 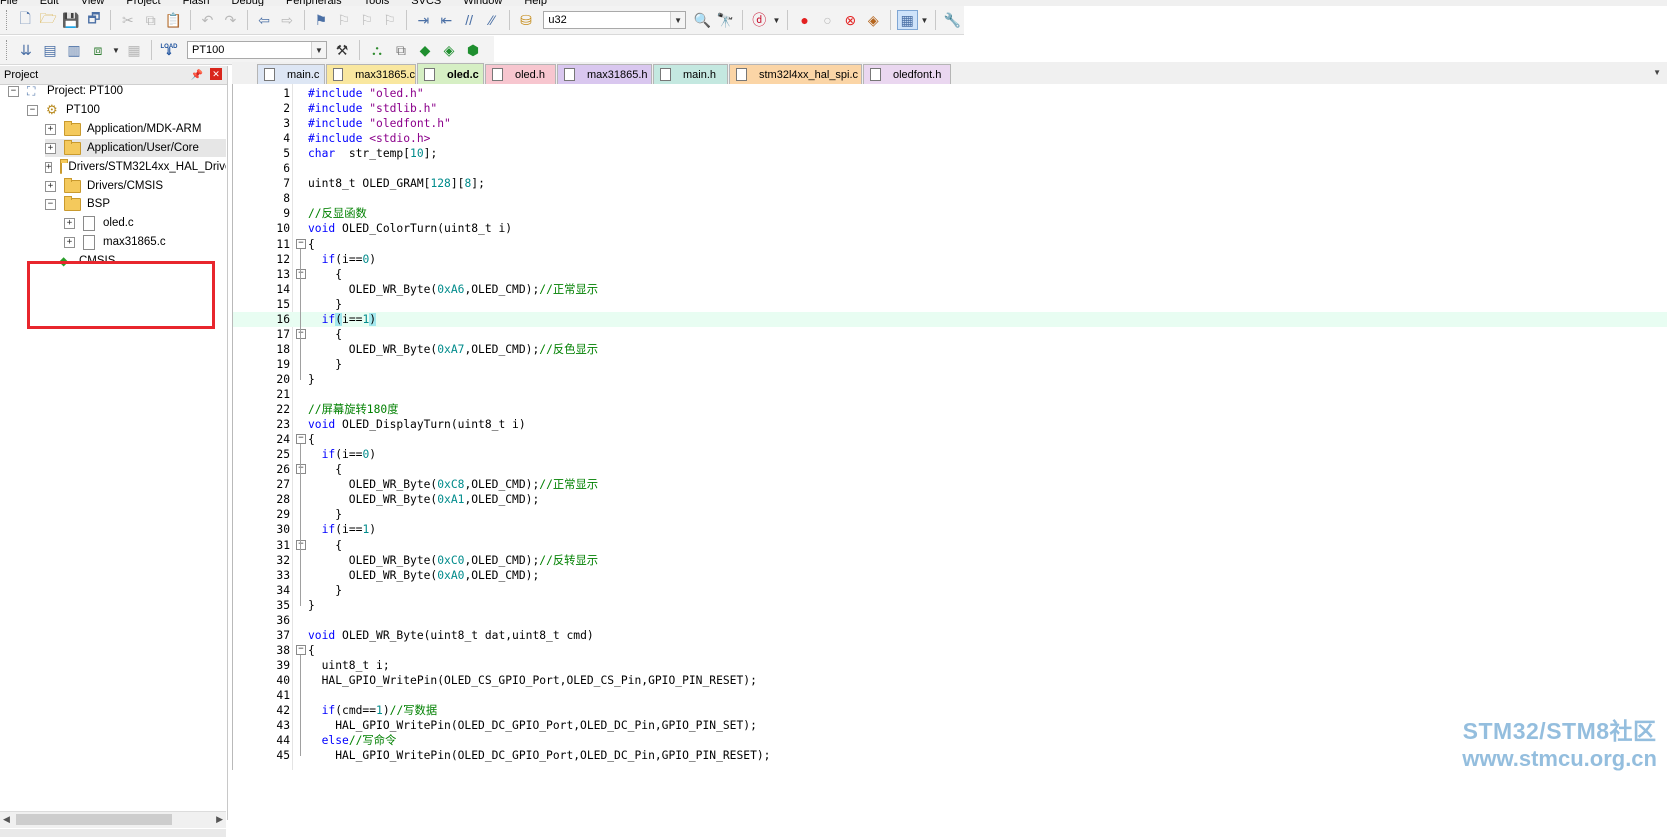 I want to click on unindent-icon: ⇤, so click(x=446, y=20).